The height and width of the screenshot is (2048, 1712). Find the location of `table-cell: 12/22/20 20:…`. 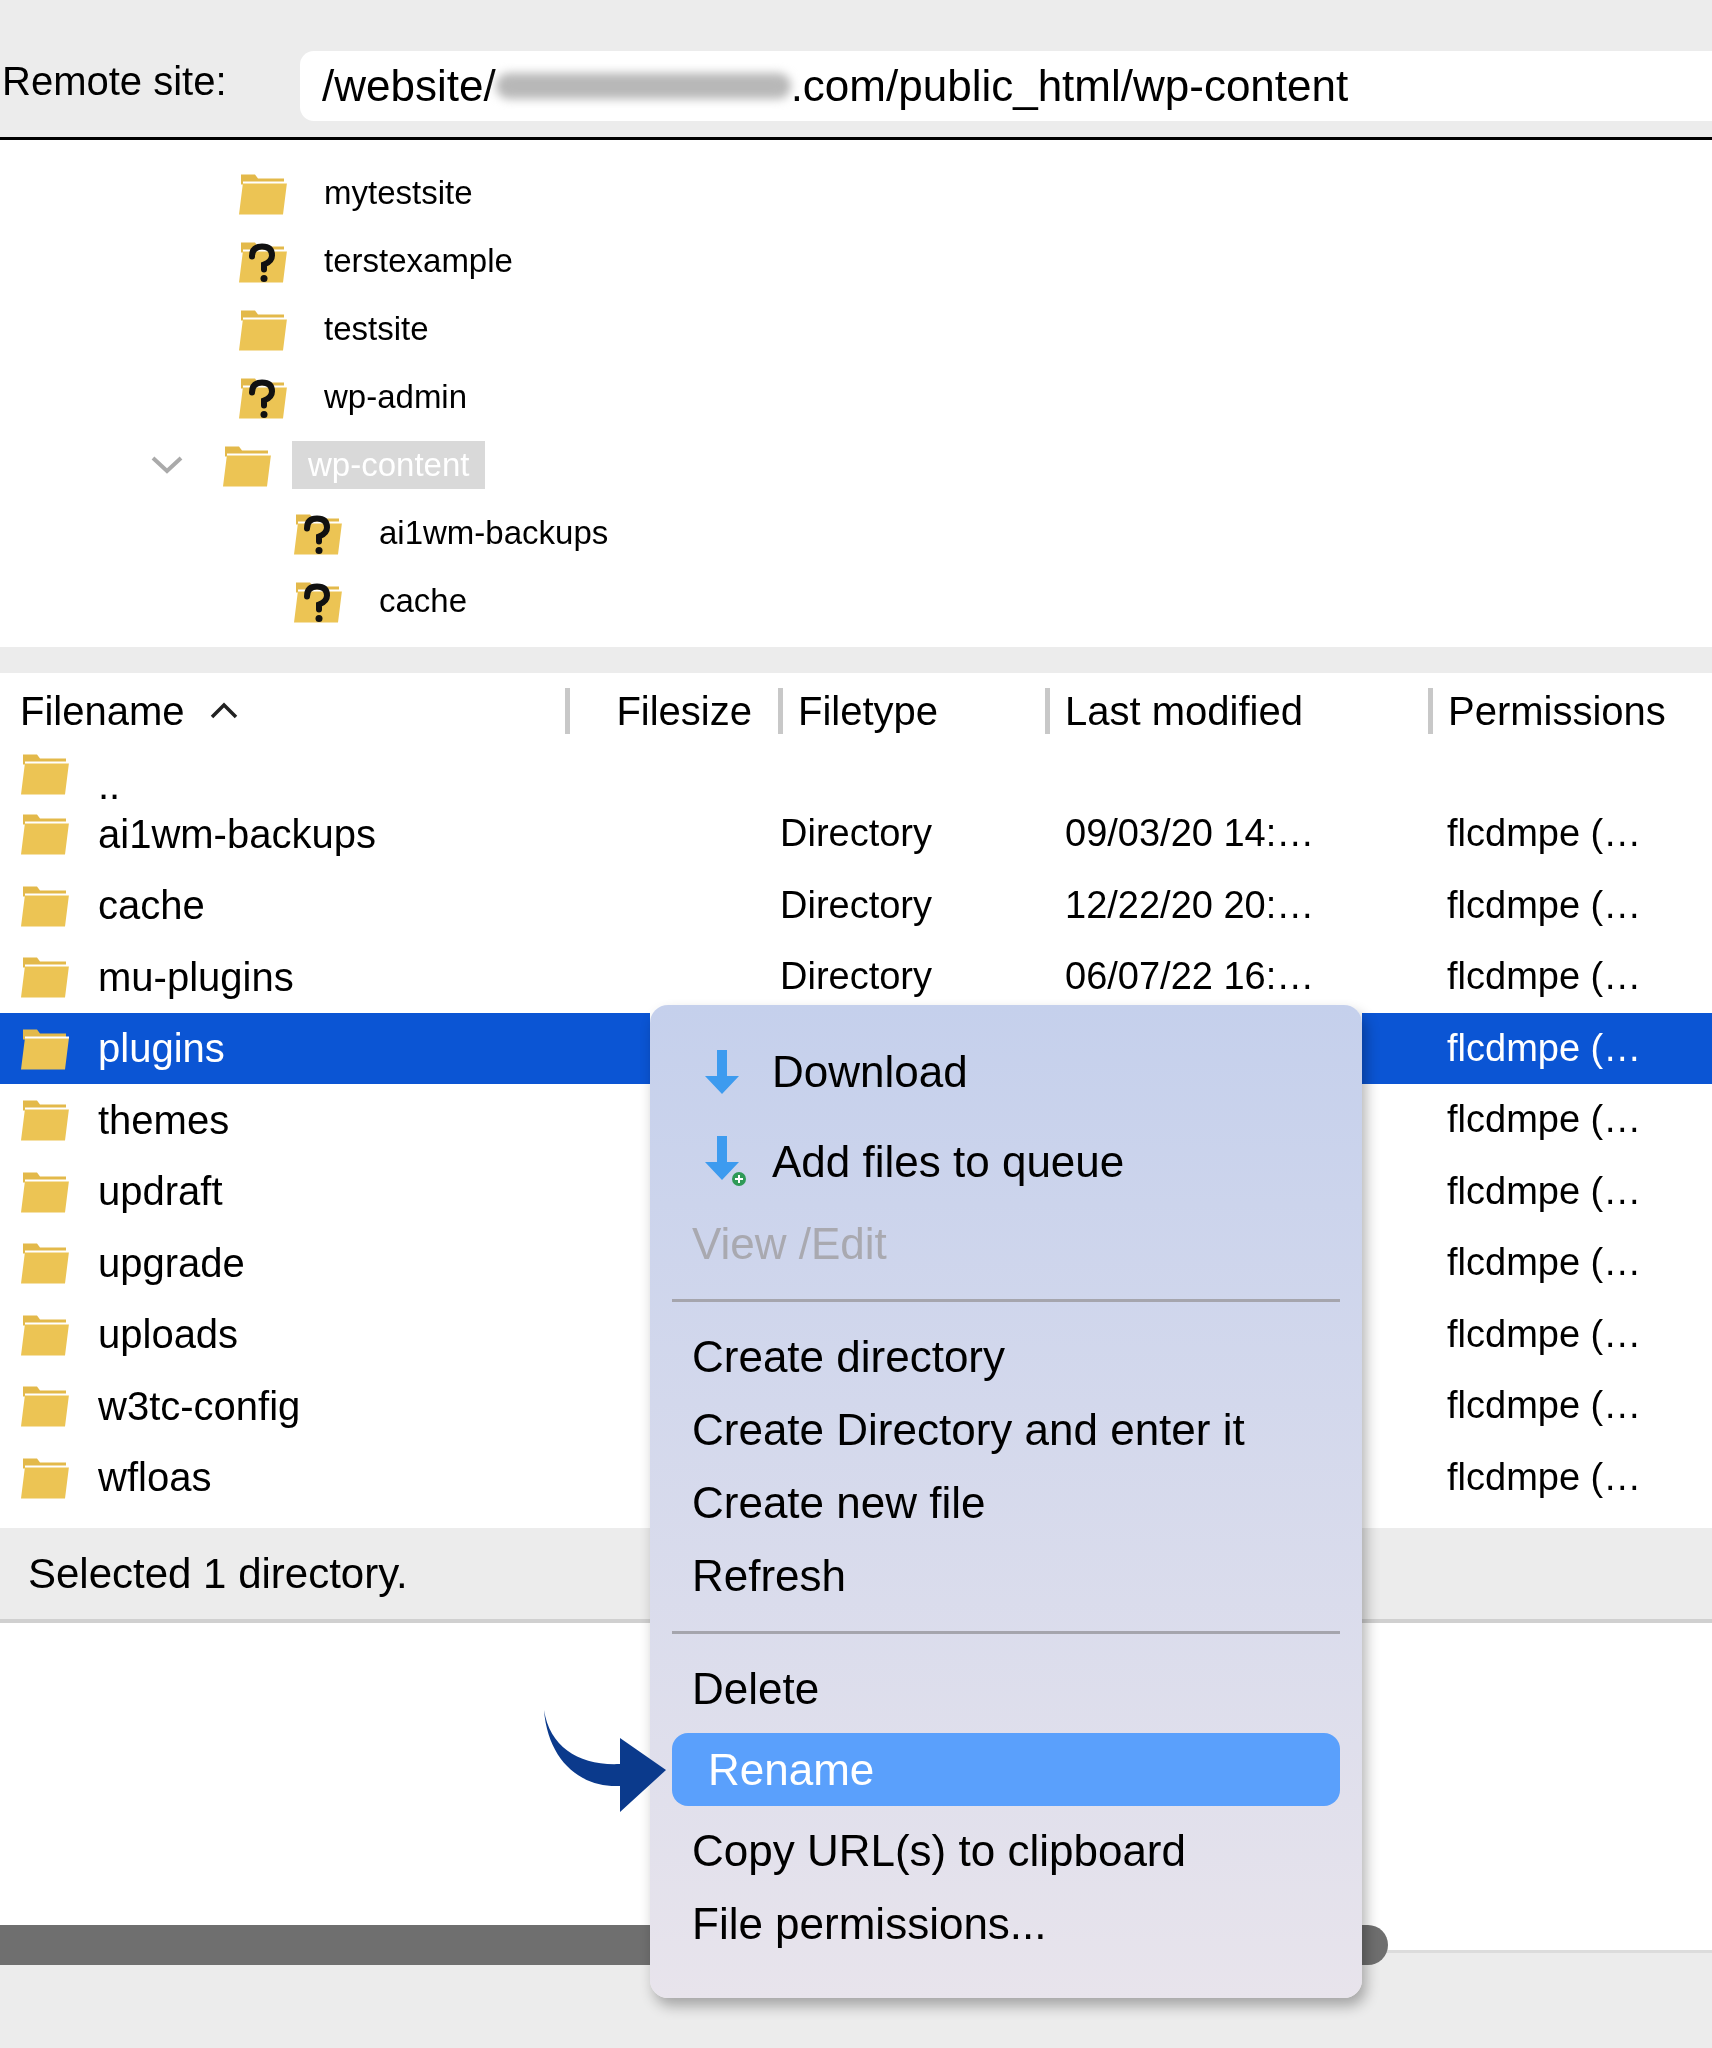

table-cell: 12/22/20 20:… is located at coordinates (1190, 904).